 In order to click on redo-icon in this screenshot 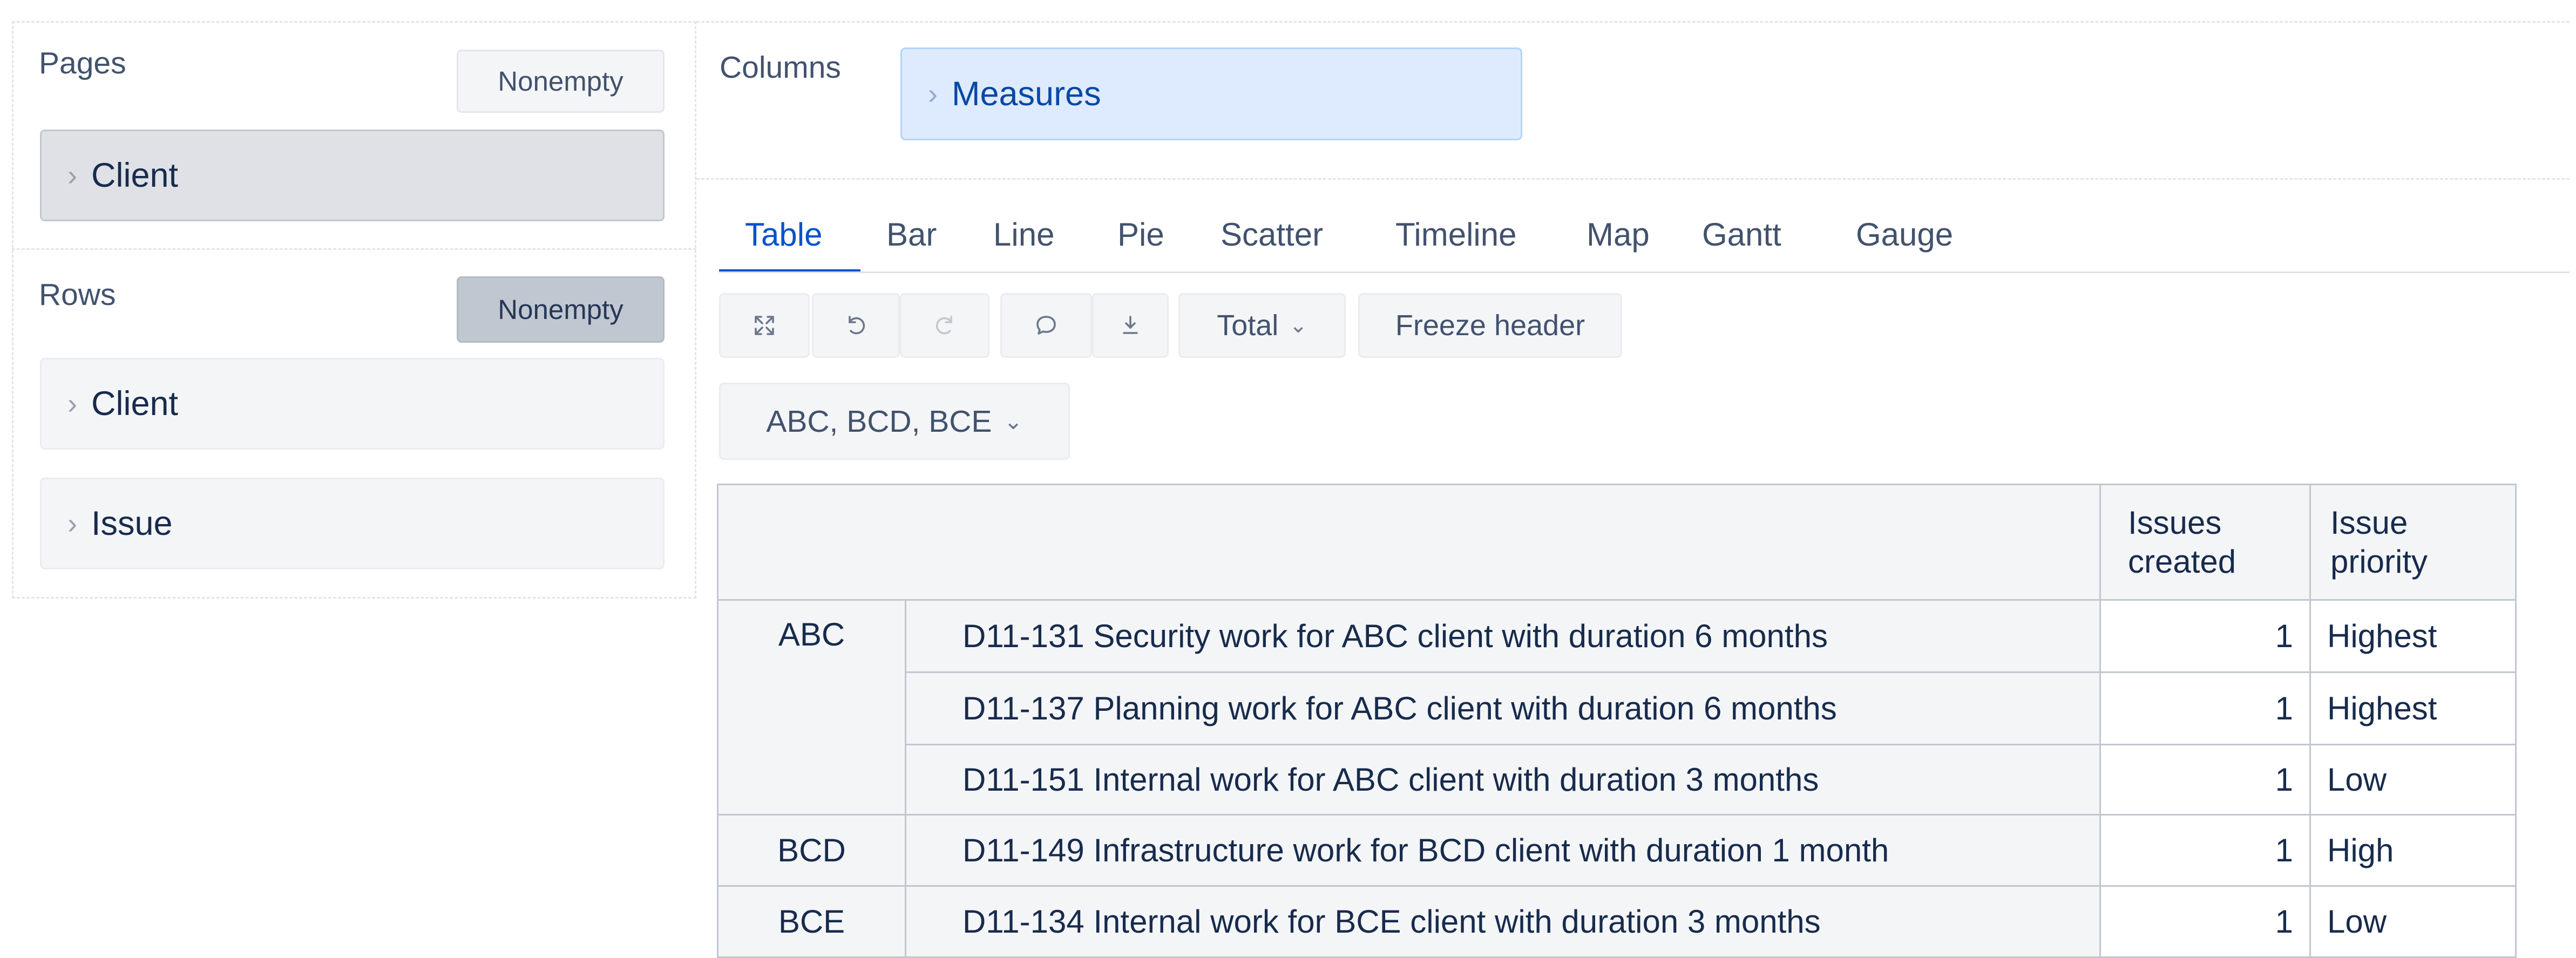, I will do `click(944, 325)`.